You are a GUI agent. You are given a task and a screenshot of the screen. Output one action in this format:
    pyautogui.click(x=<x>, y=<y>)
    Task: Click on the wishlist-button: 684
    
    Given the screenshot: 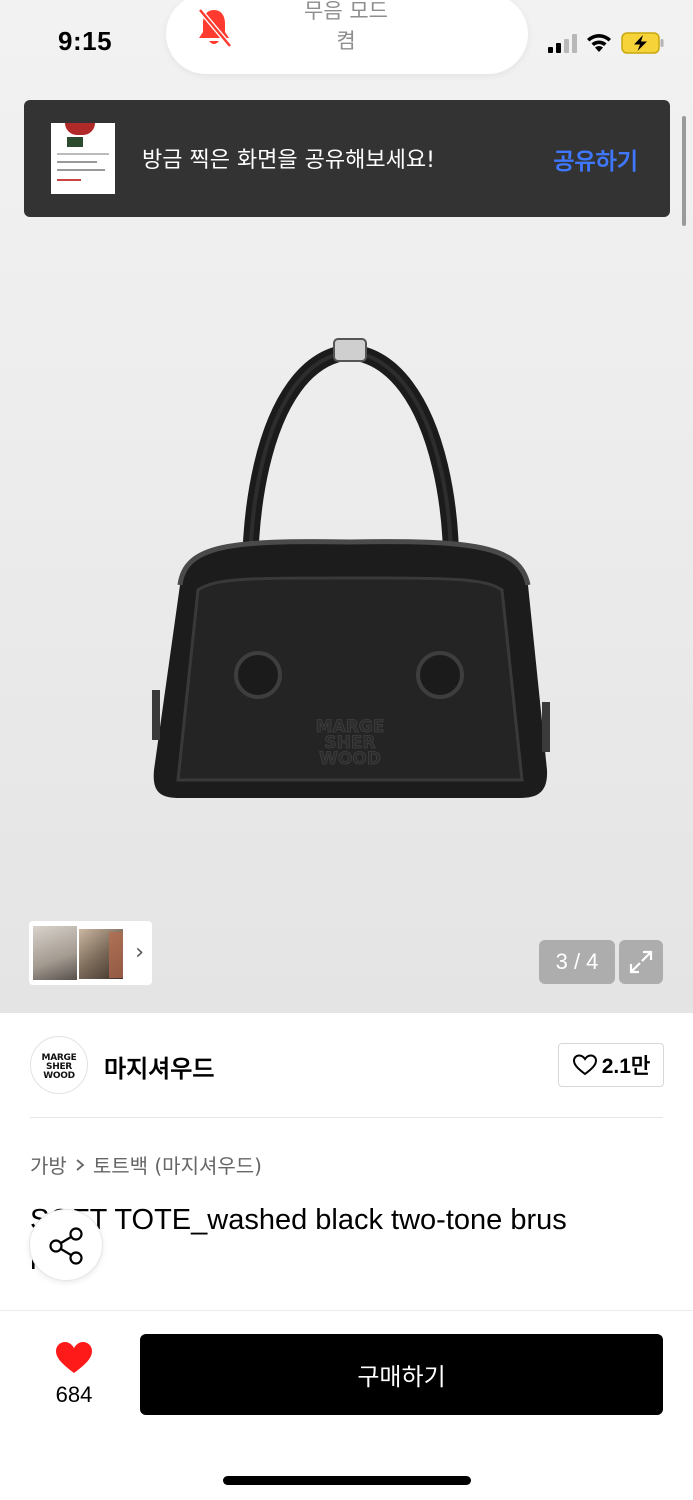 What is the action you would take?
    pyautogui.click(x=74, y=1375)
    